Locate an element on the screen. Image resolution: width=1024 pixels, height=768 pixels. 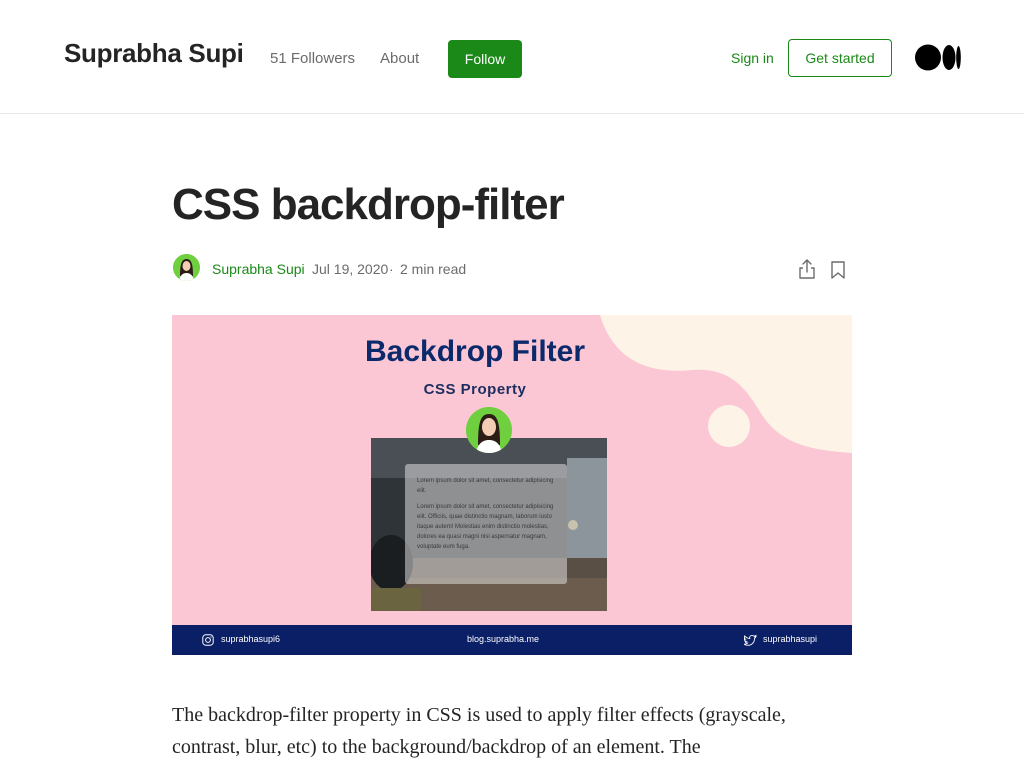
bookmark-icon is located at coordinates (838, 270).